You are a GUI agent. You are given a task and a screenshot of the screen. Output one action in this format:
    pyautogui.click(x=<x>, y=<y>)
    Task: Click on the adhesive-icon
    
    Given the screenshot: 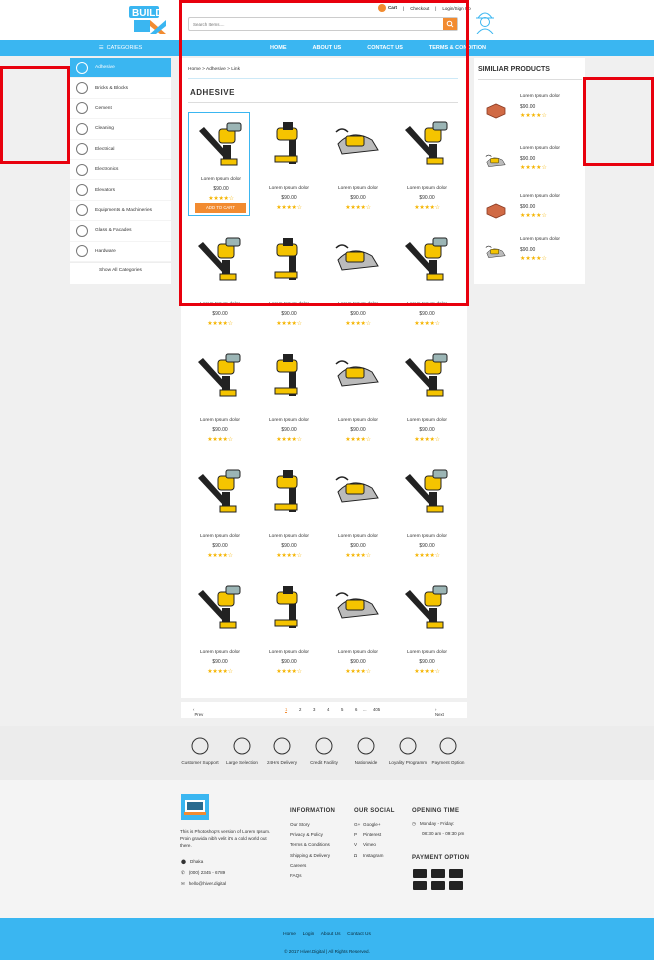 What is the action you would take?
    pyautogui.click(x=82, y=67)
    